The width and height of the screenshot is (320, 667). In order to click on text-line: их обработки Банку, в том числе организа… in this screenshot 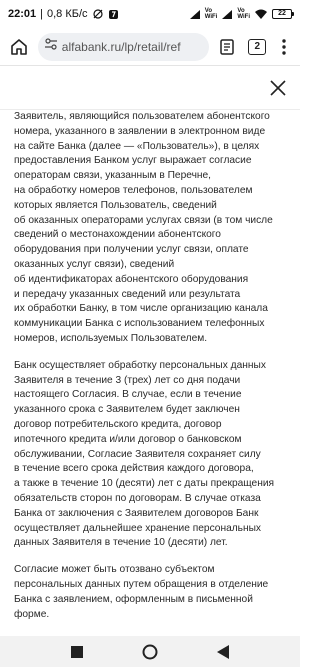, I will do `click(141, 309)`.